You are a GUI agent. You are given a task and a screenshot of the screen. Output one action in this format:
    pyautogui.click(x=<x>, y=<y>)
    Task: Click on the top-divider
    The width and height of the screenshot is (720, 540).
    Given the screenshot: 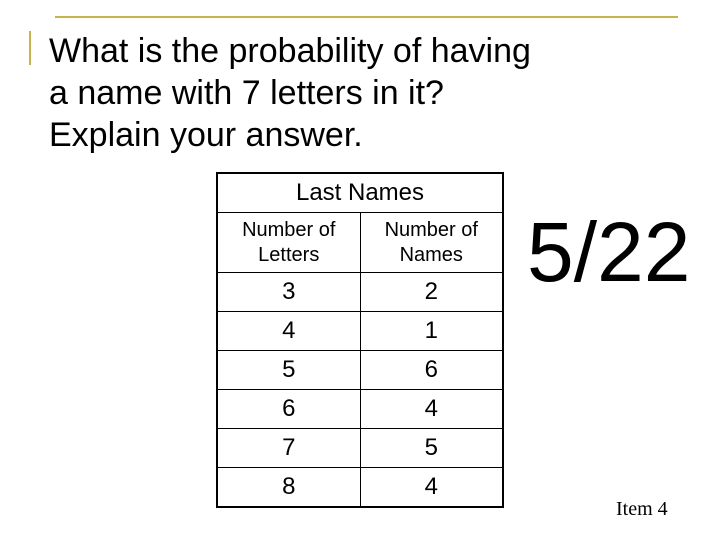 What is the action you would take?
    pyautogui.click(x=366, y=17)
    